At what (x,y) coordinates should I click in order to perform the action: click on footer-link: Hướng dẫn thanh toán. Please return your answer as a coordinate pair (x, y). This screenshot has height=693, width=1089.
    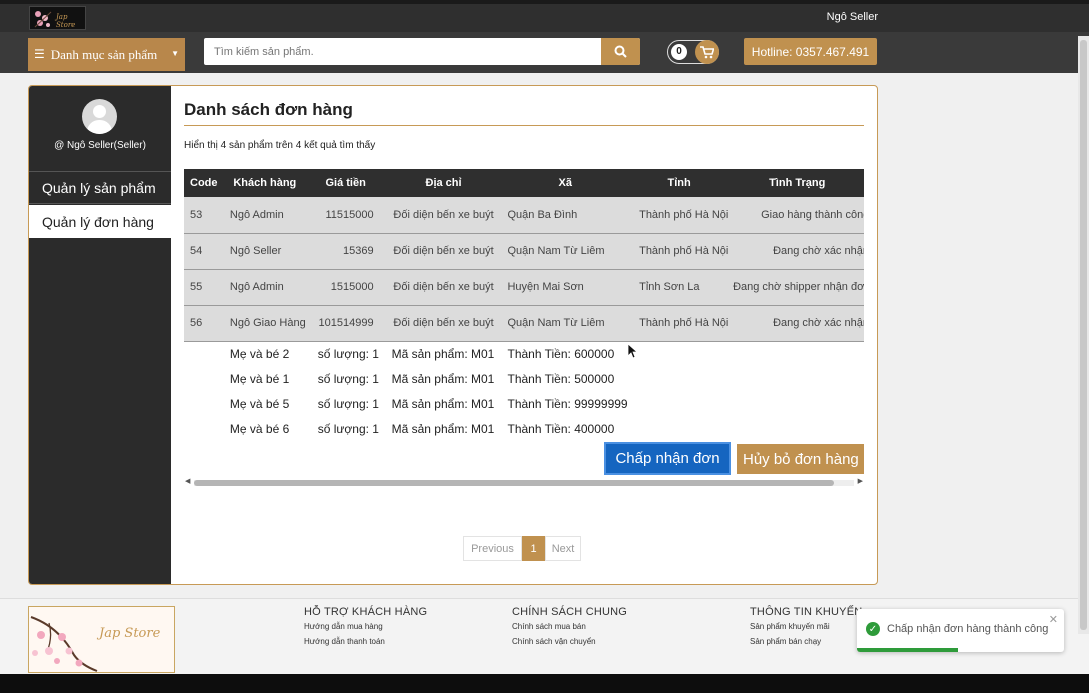
    Looking at the image, I should click on (365, 641).